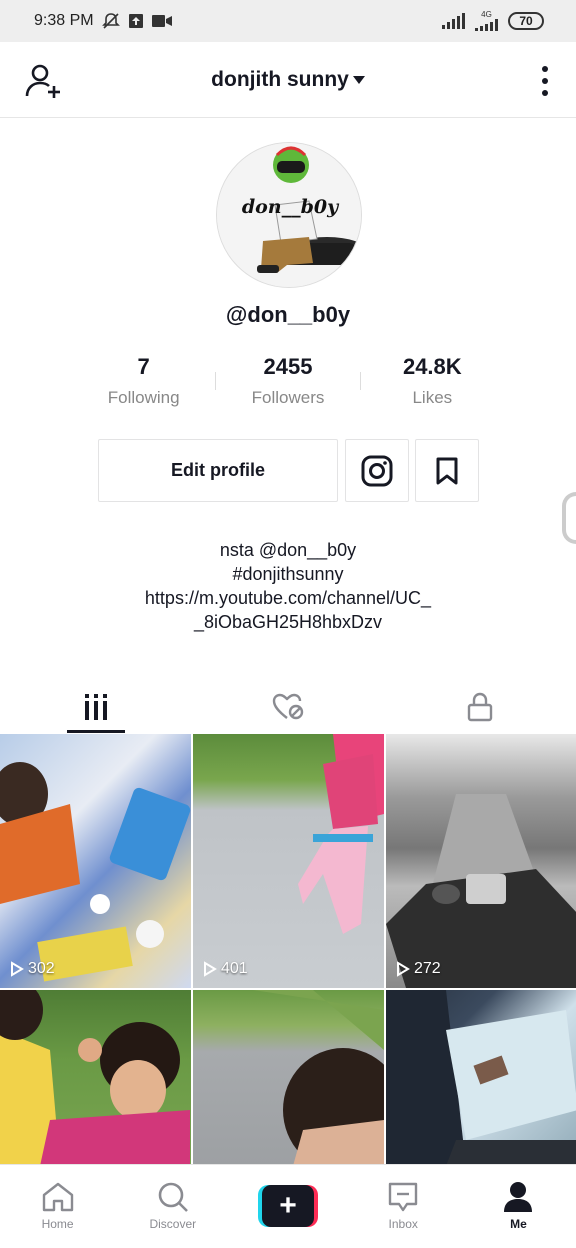  Describe the element at coordinates (41, 968) in the screenshot. I see `view-count-value: 302` at that location.